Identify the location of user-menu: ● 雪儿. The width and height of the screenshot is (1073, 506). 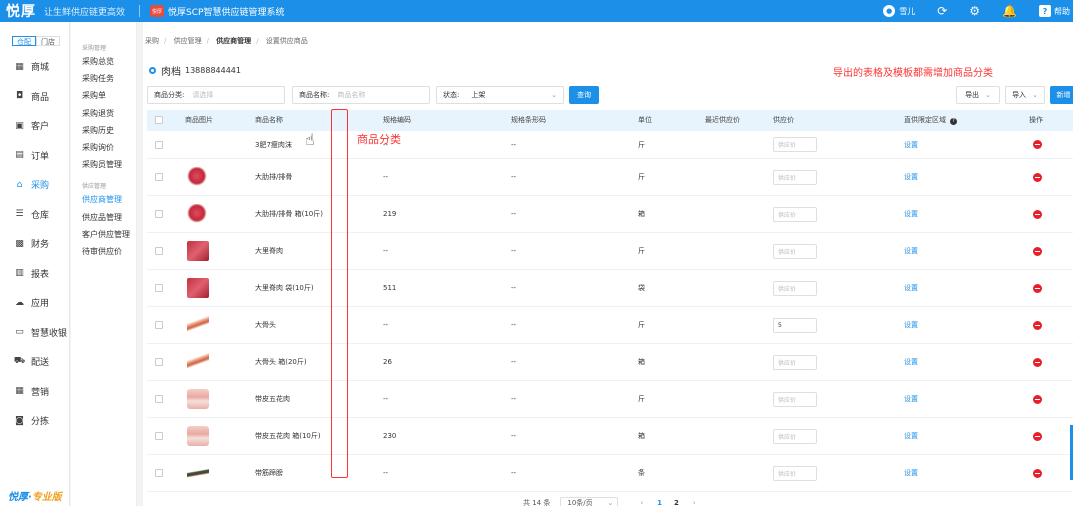
(899, 11).